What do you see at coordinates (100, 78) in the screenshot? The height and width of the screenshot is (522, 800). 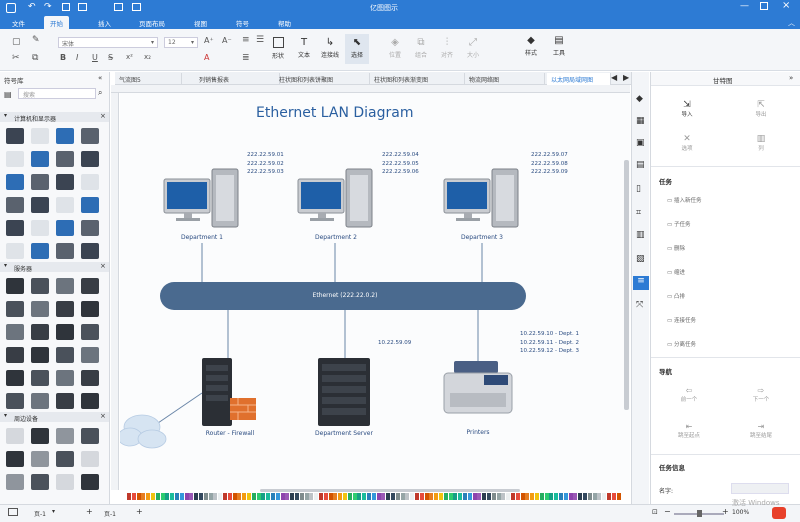 I see `collapse-panel-icon: «` at bounding box center [100, 78].